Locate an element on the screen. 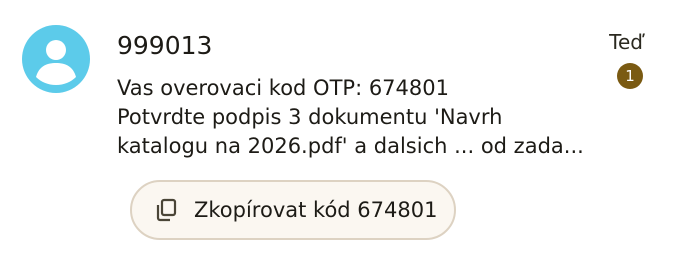 The width and height of the screenshot is (680, 262). unread-count-badge: 1 is located at coordinates (630, 76).